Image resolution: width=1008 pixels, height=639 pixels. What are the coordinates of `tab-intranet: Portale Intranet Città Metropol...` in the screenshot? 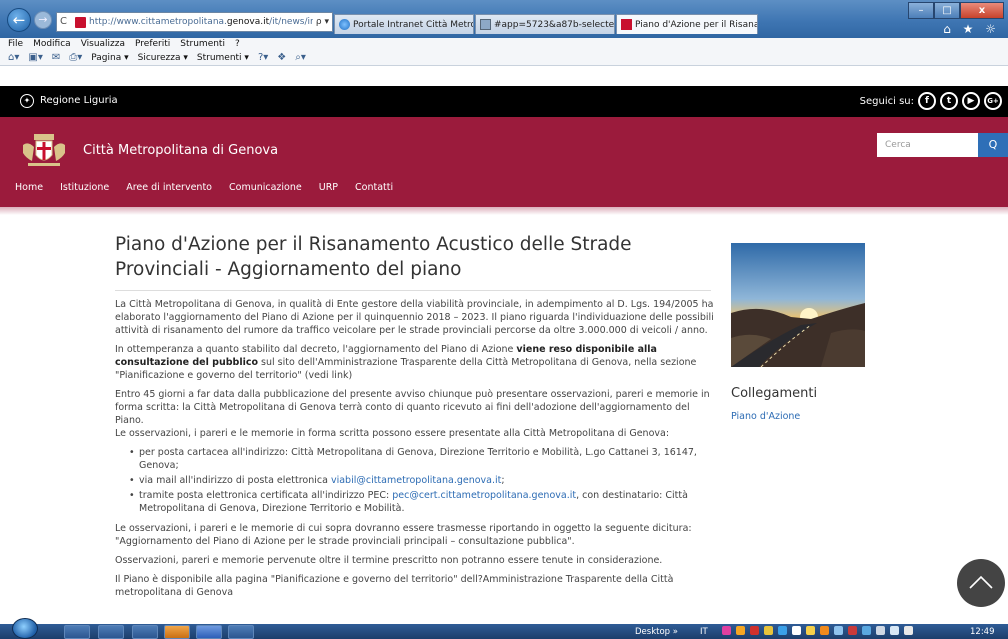 It's located at (404, 24).